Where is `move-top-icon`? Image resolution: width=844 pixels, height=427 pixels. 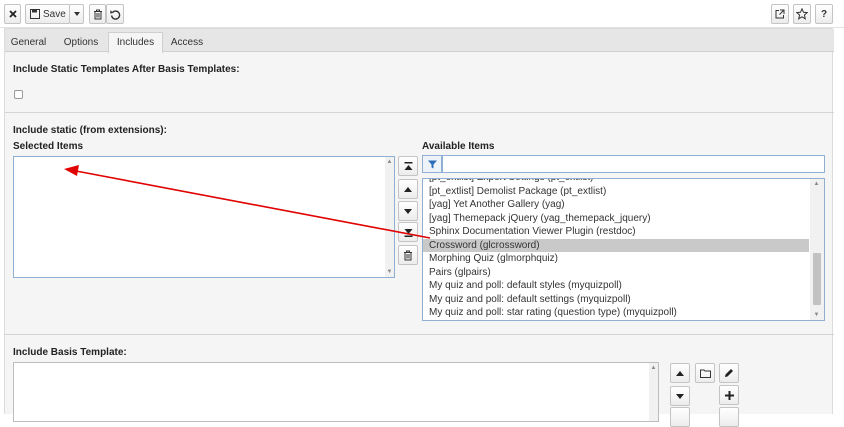
move-top-icon is located at coordinates (408, 165).